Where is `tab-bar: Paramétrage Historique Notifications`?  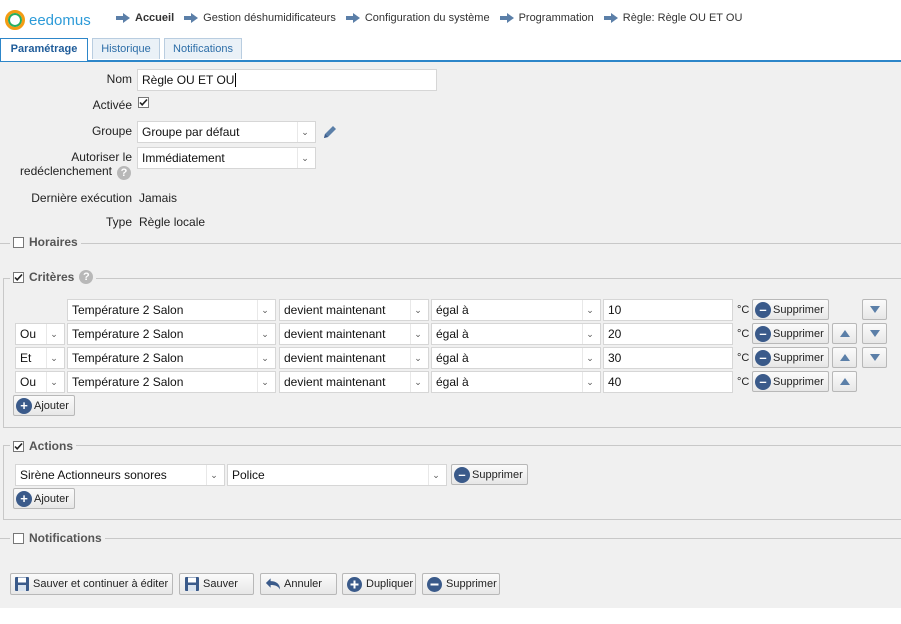 tab-bar: Paramétrage Historique Notifications is located at coordinates (450, 50).